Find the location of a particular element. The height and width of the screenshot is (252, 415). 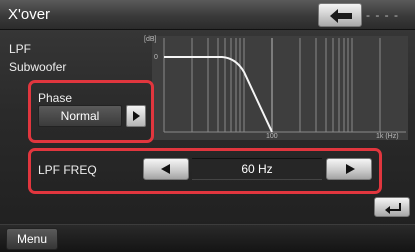

zero-db-label: 0 is located at coordinates (156, 57).